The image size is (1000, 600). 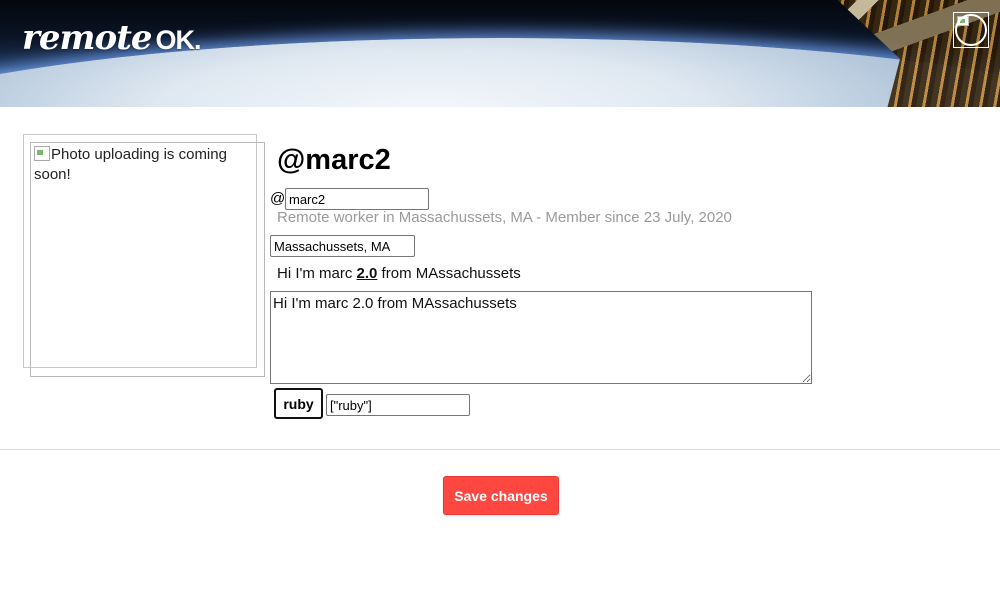 I want to click on user-avatar-button, so click(x=971, y=30).